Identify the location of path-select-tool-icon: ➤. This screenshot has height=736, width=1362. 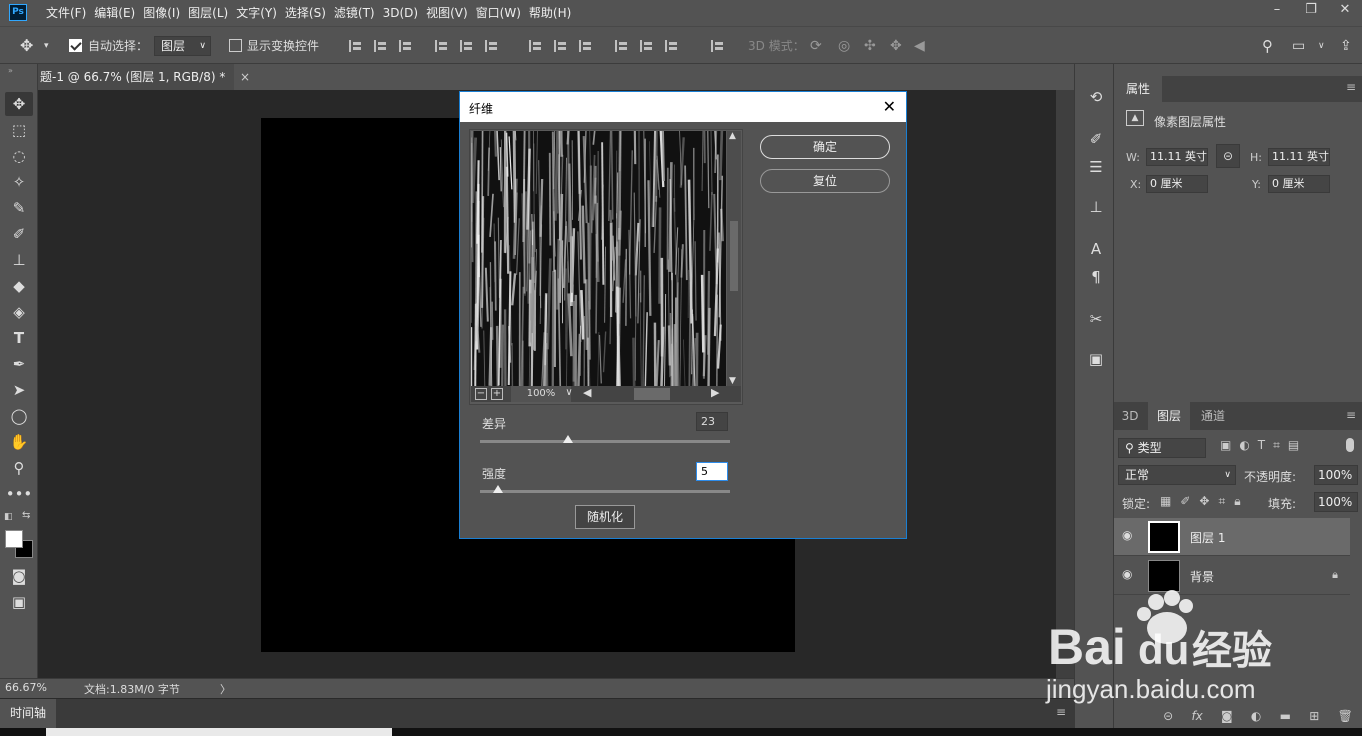
(19, 390).